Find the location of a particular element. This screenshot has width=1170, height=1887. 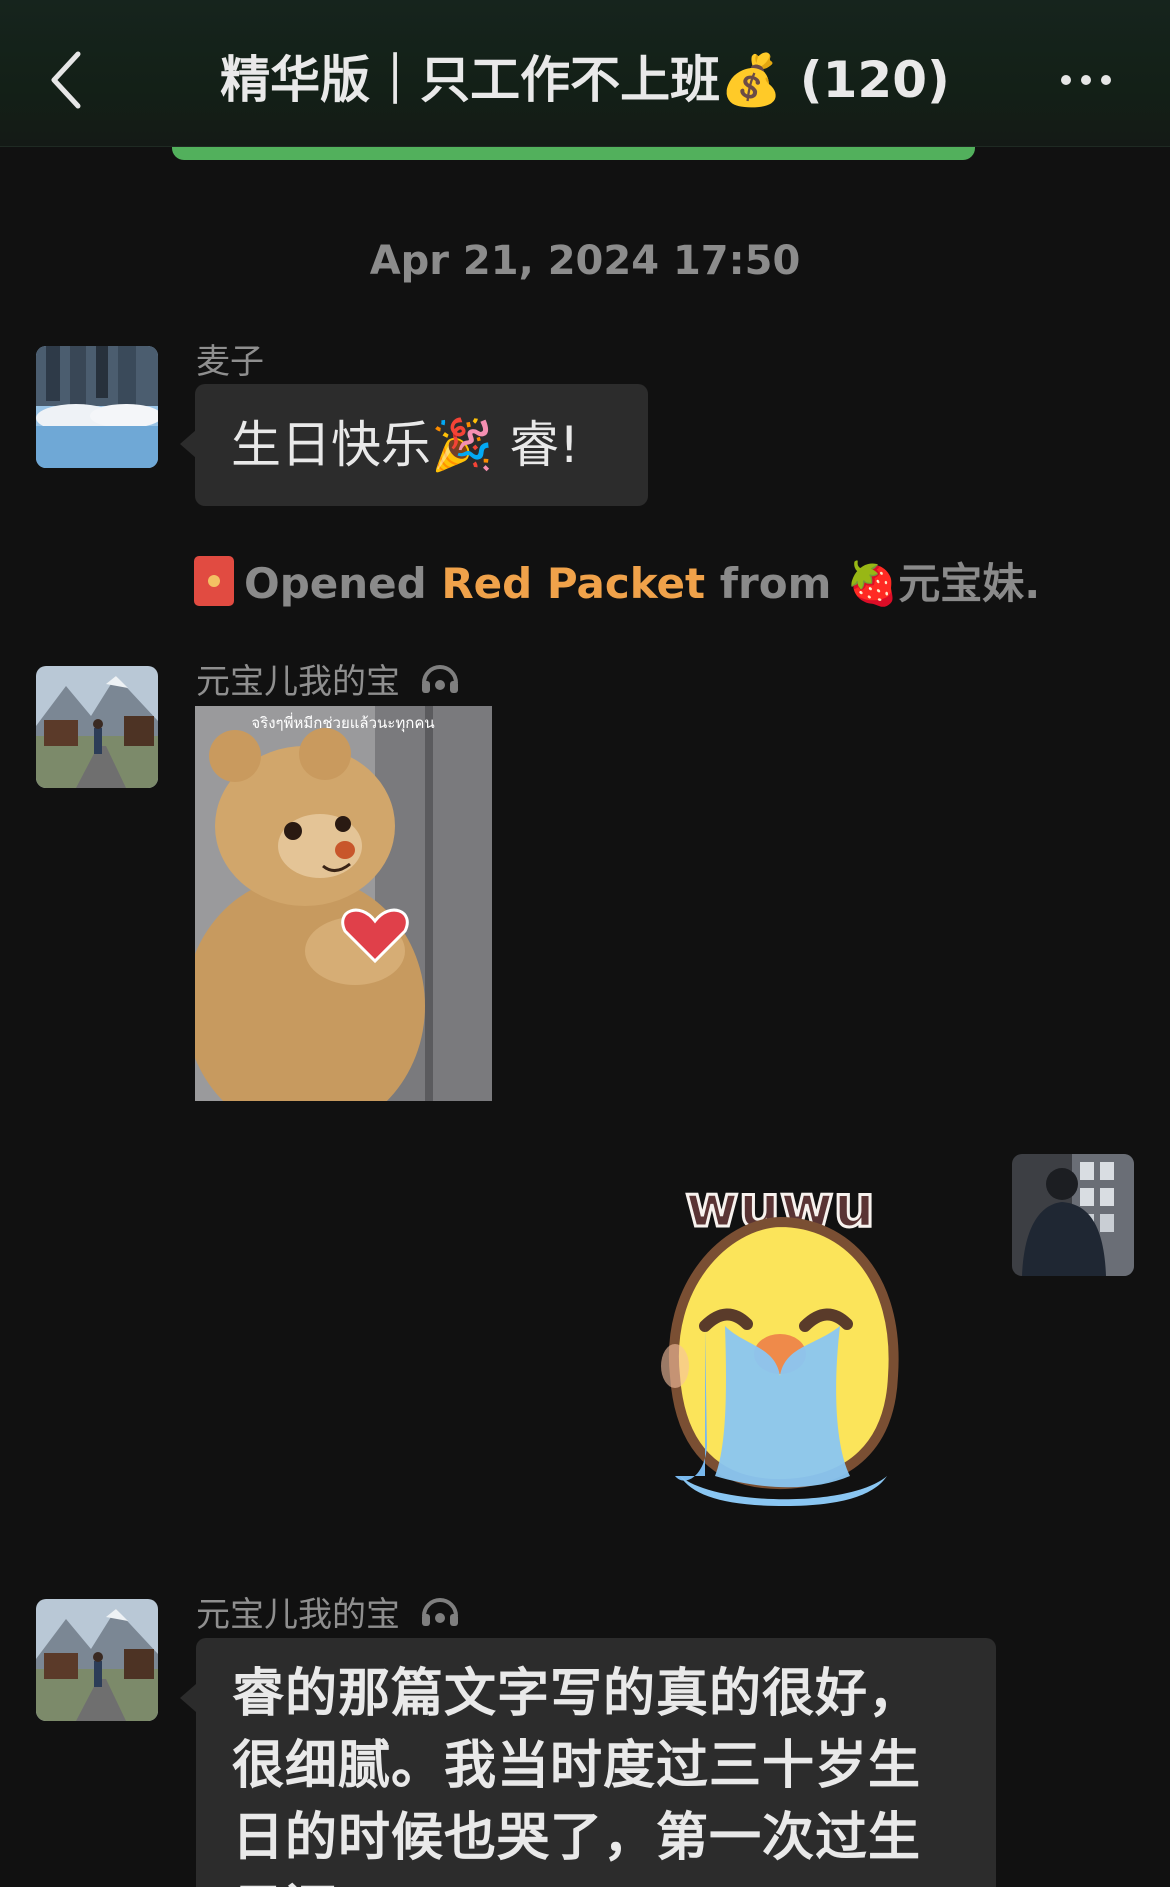

notice-suffix: from 🍓元宝妹. is located at coordinates (880, 583).